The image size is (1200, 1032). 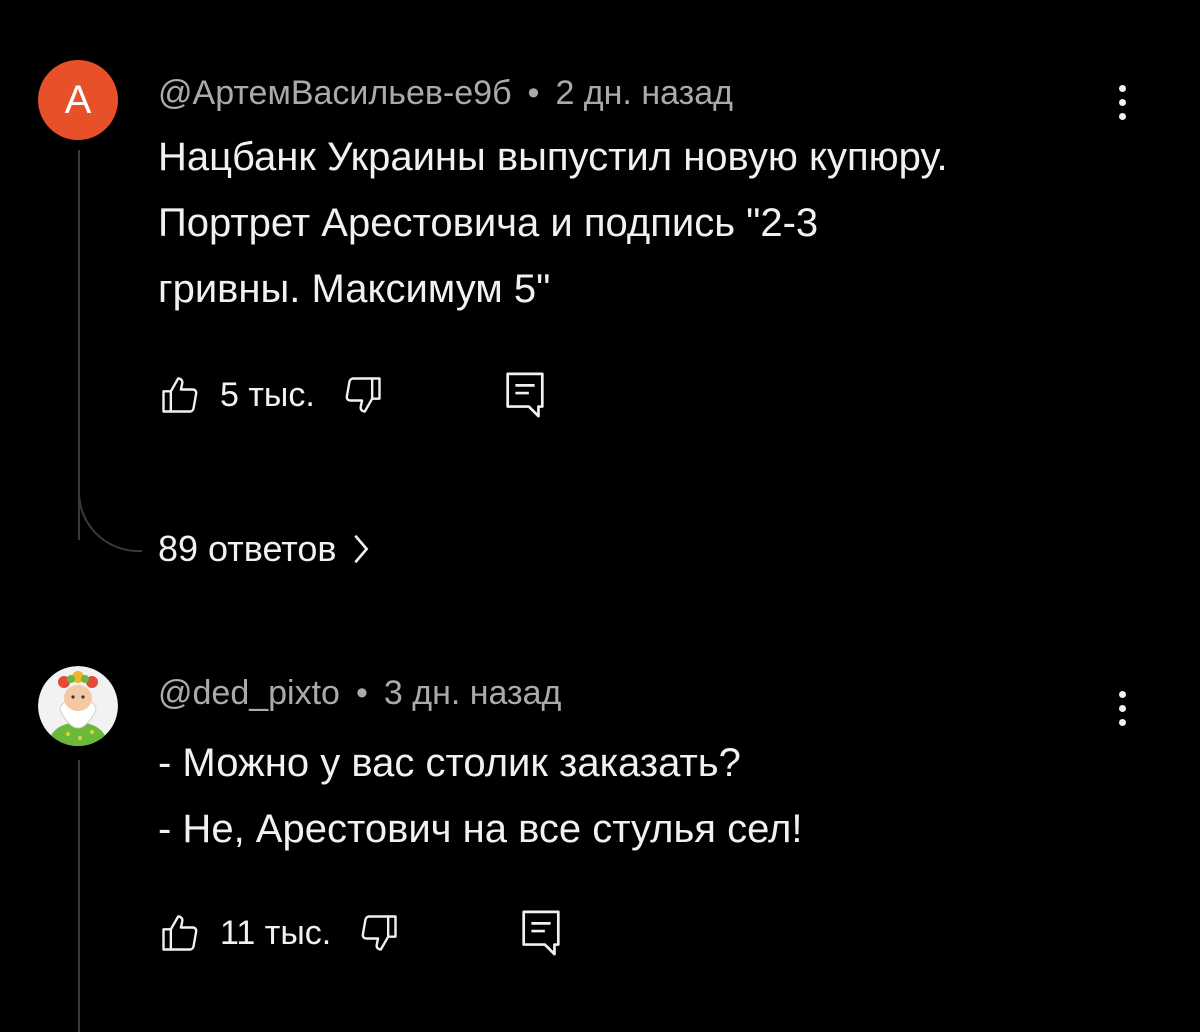 I want to click on comment-text-line: гривны. Максимум 5", so click(x=354, y=289).